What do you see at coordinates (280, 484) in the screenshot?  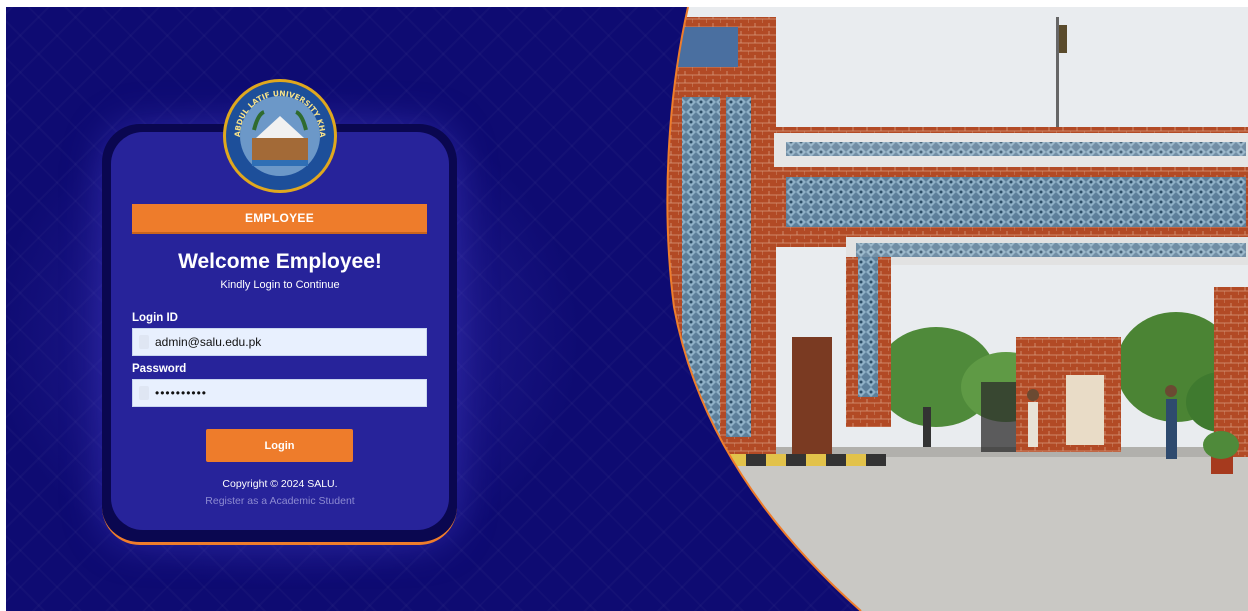 I see `copyright-text: Copyright © 2024 SALU.` at bounding box center [280, 484].